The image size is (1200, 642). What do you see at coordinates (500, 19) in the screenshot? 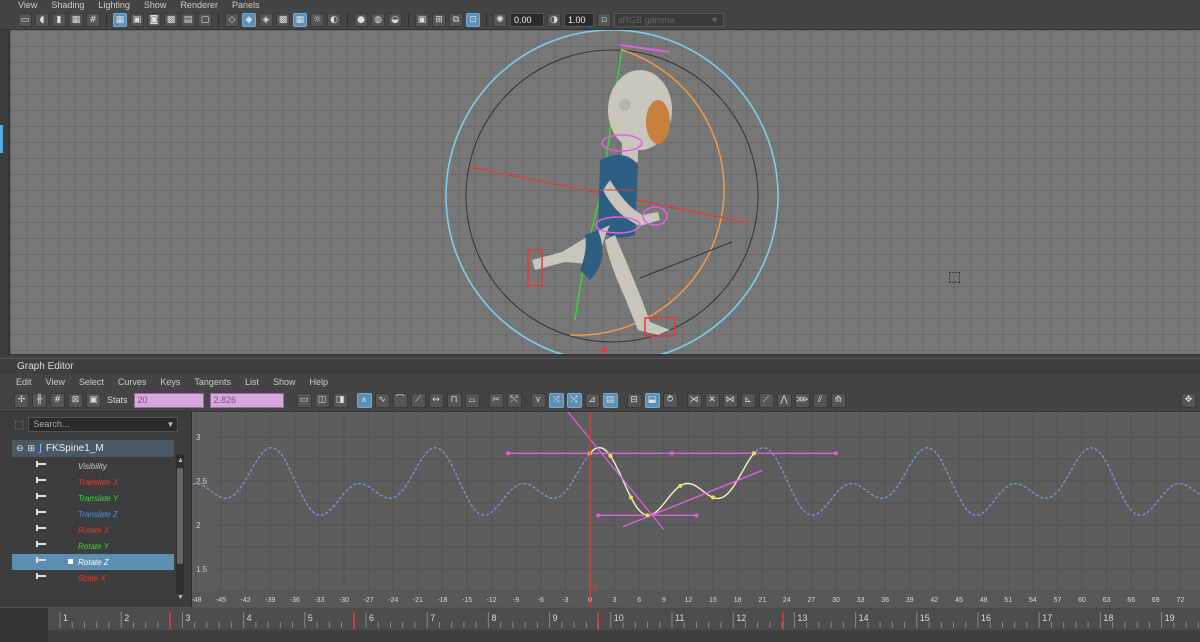
I see `exposure-icon: ✺` at bounding box center [500, 19].